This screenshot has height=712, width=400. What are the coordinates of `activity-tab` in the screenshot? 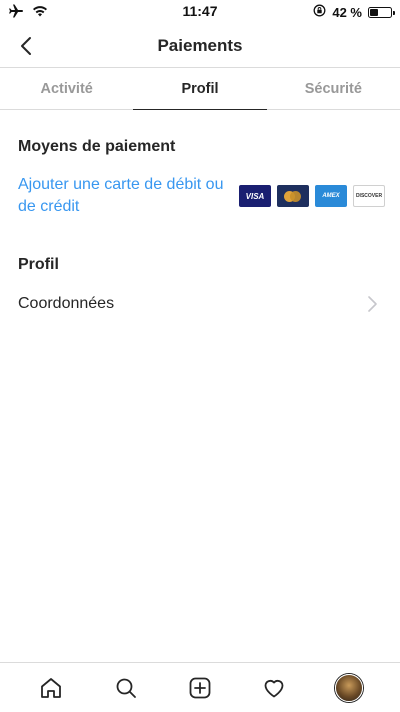 It's located at (274, 688).